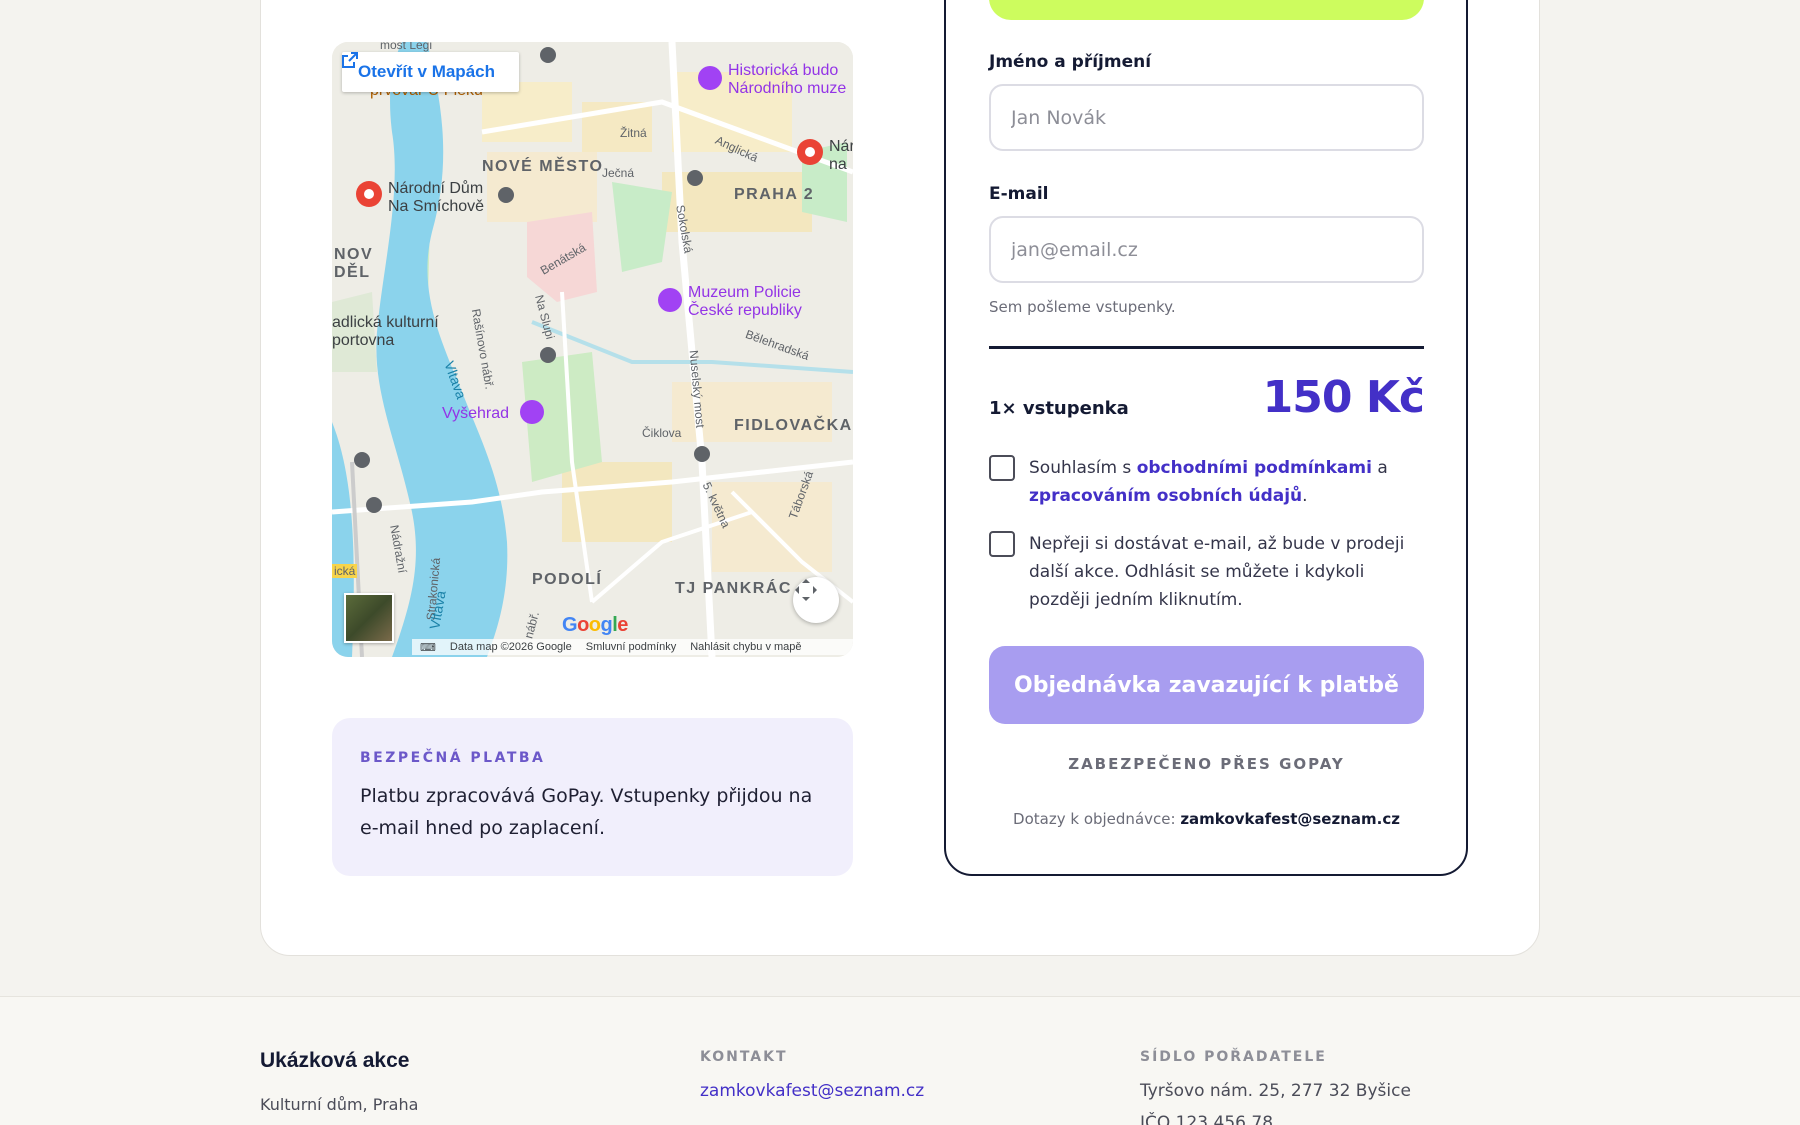 This screenshot has width=1800, height=1125. I want to click on ticket-price: 150 Kč, so click(1343, 397).